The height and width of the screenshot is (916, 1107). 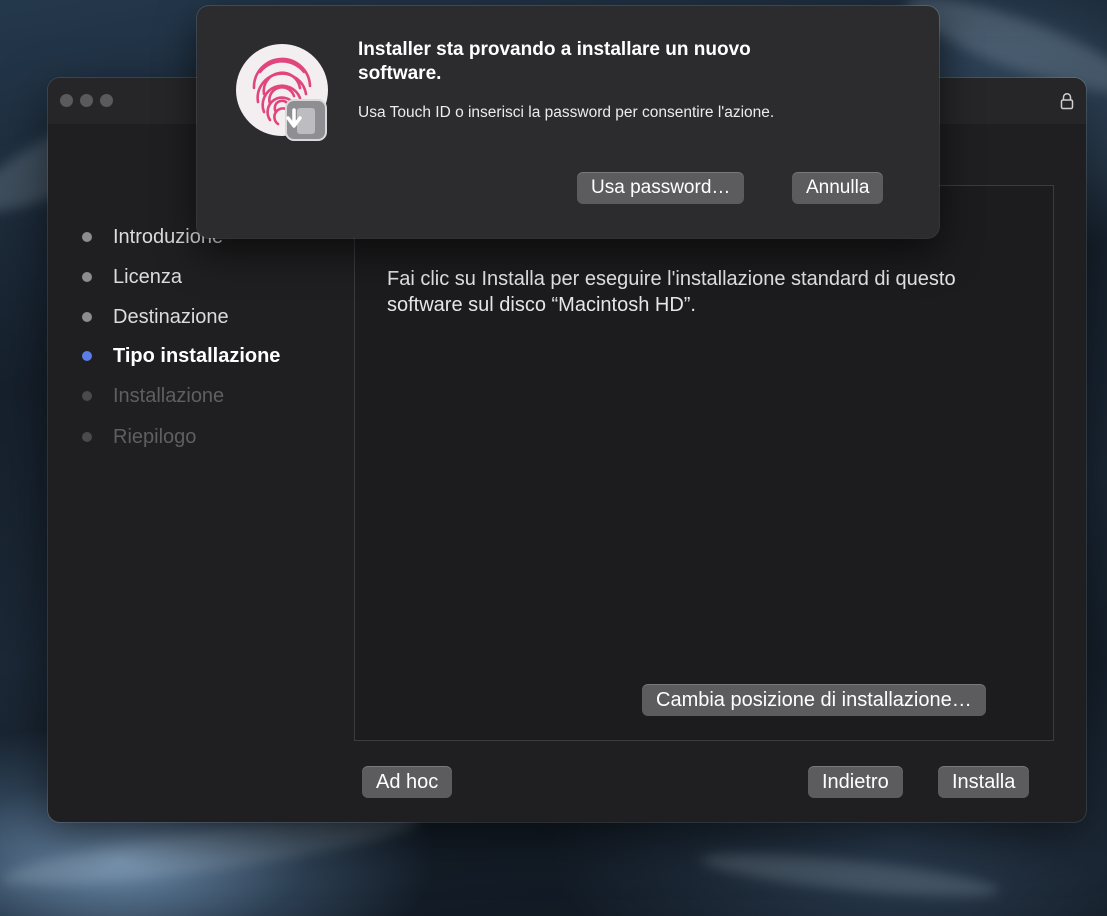 I want to click on step-label: Licenza, so click(x=147, y=276).